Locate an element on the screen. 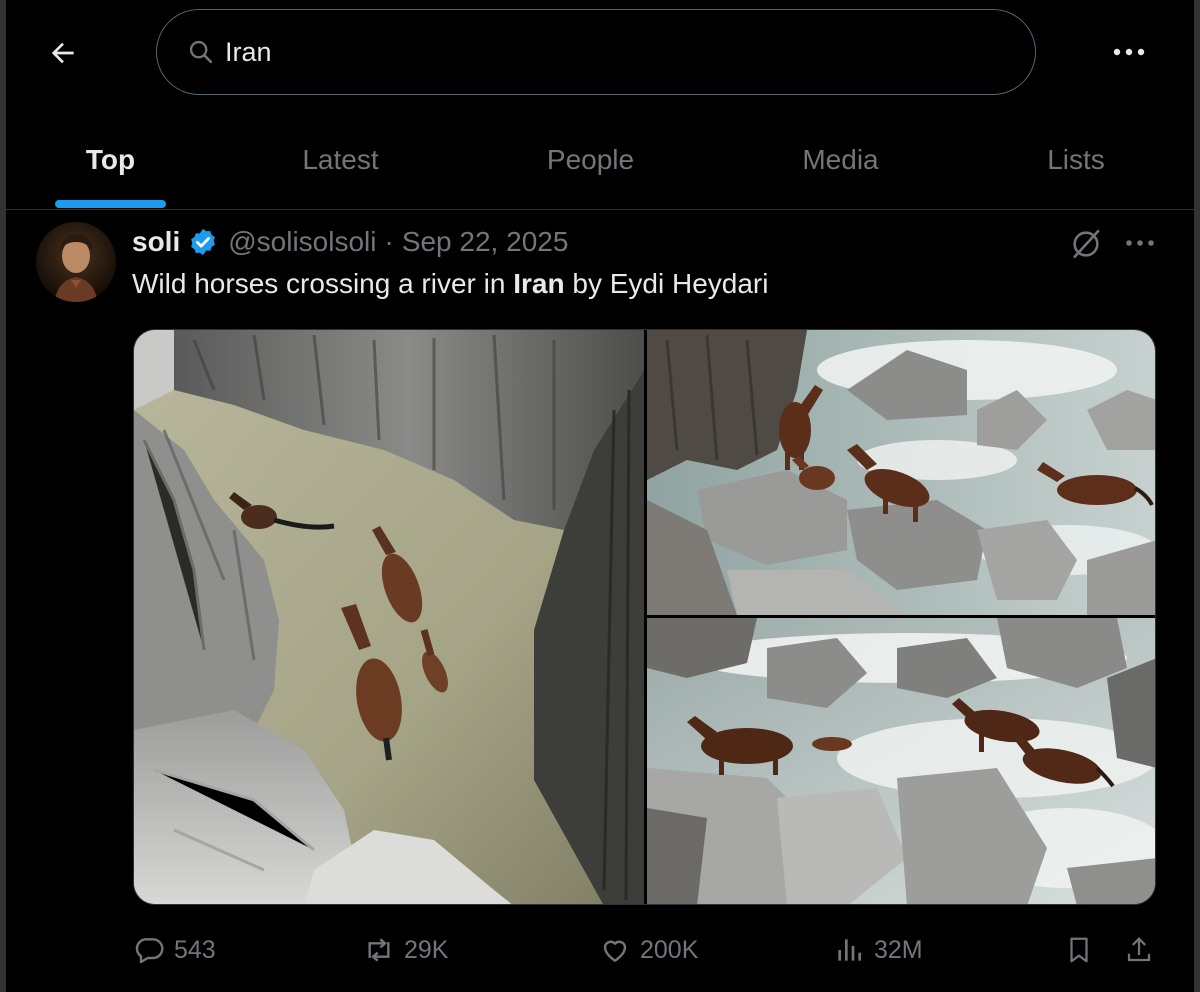  search-query: Iran is located at coordinates (248, 51).